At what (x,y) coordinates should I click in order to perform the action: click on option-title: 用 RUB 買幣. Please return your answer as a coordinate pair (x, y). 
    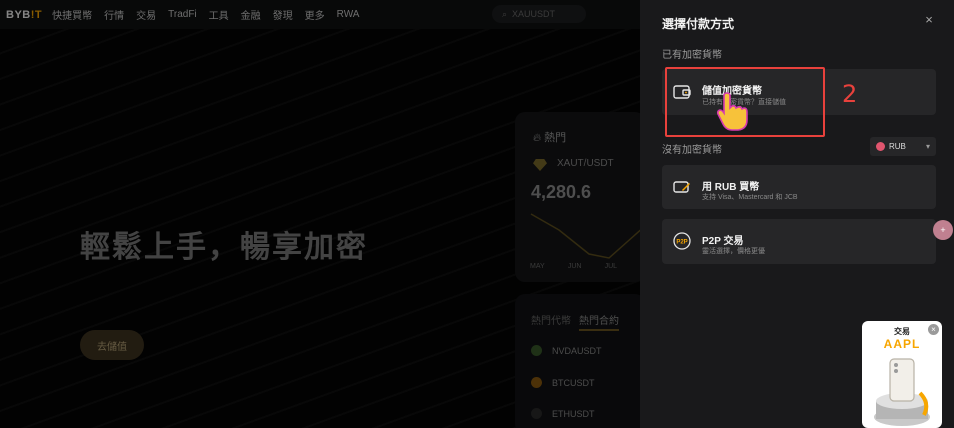
    Looking at the image, I should click on (731, 187).